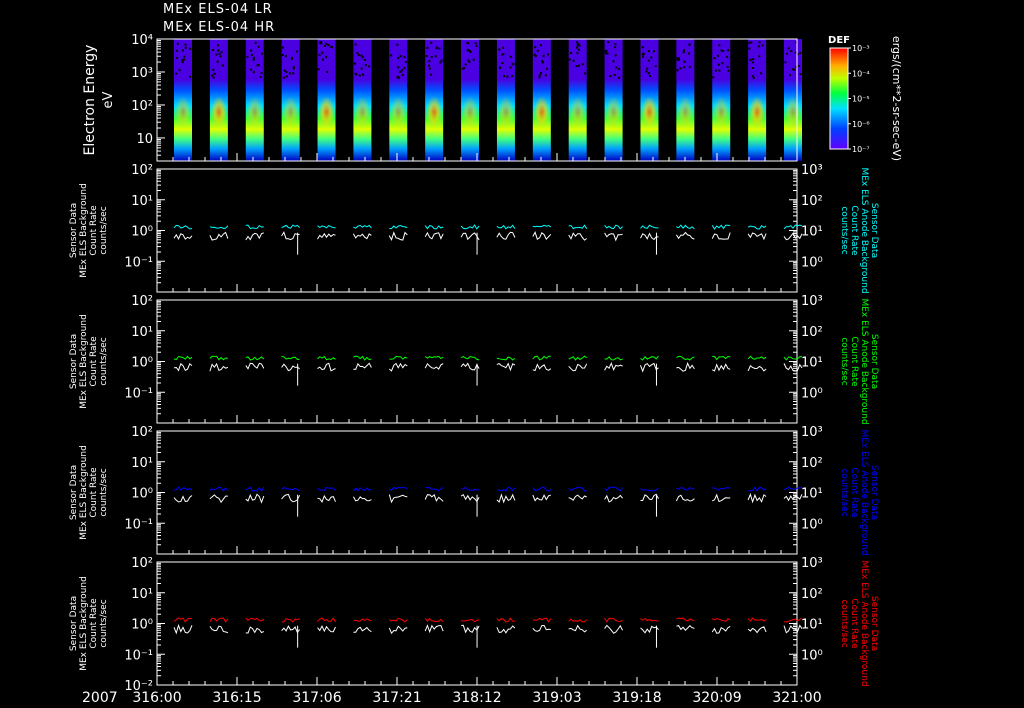 The image size is (1024, 708). Describe the element at coordinates (844, 230) in the screenshot. I see `y2-axis-label: counts/sec` at that location.